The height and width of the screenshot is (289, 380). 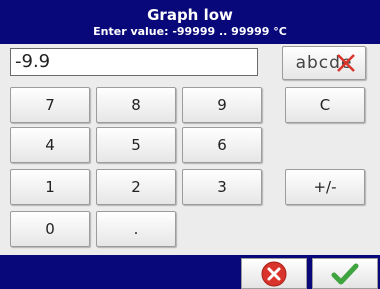 I want to click on checkmark-icon, so click(x=345, y=273).